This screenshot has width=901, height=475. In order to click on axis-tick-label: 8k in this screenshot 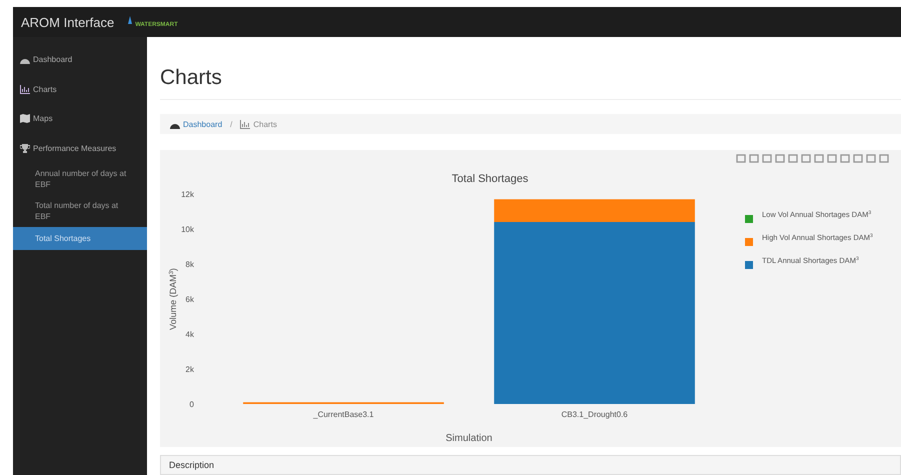, I will do `click(190, 265)`.